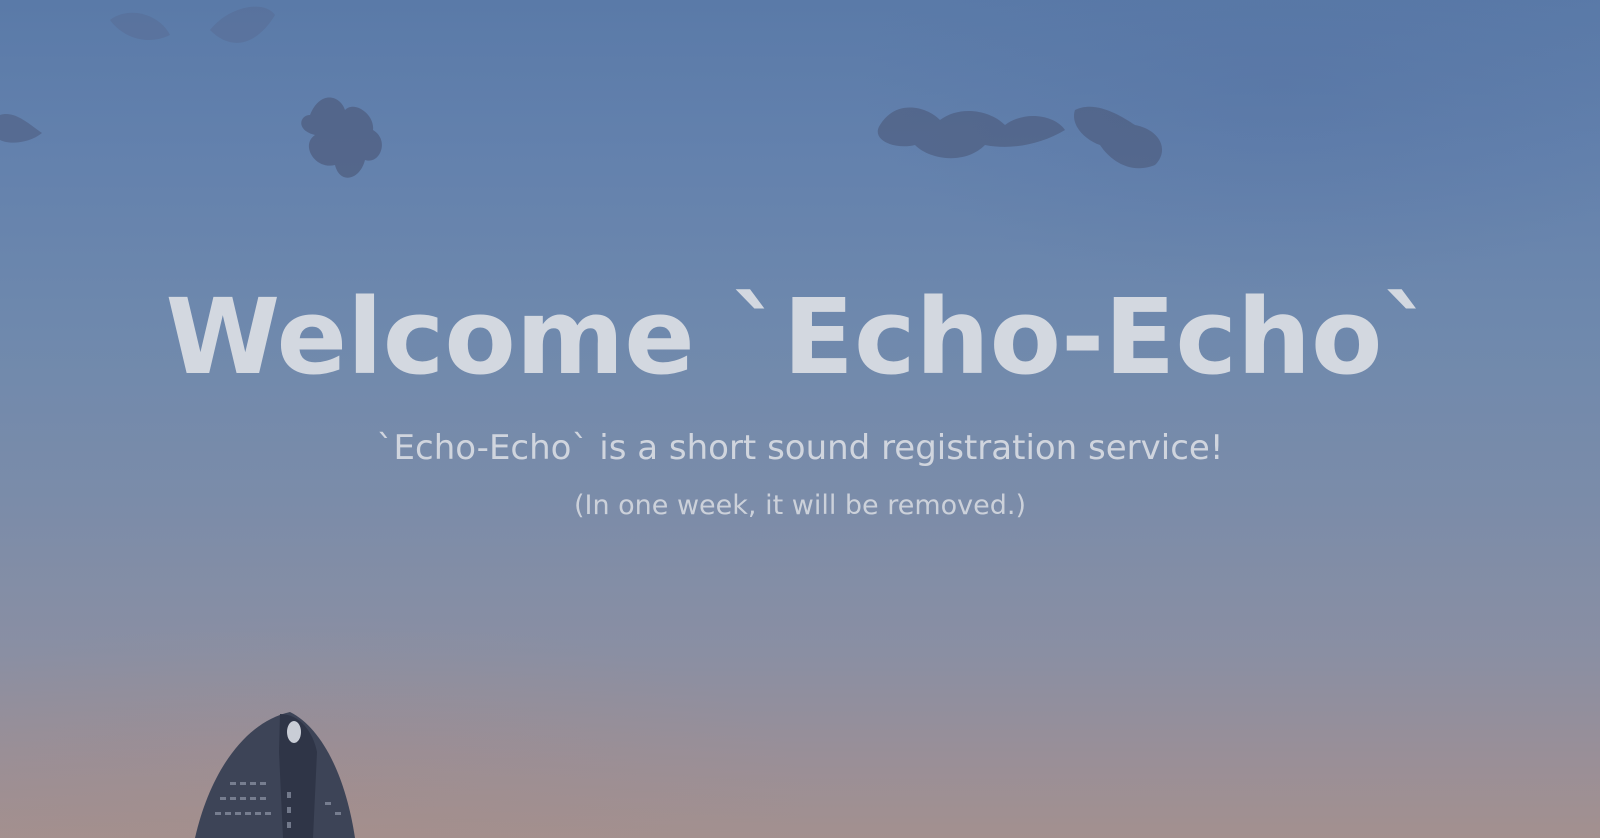 The image size is (1600, 838). What do you see at coordinates (341, 137) in the screenshot?
I see `cloud-left` at bounding box center [341, 137].